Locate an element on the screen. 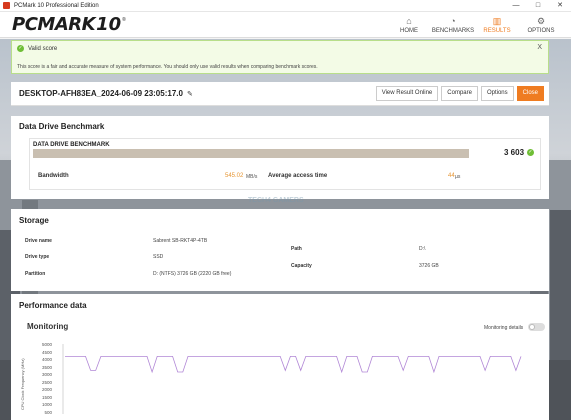 The width and height of the screenshot is (571, 420). y-tick-label: 2000 is located at coordinates (46, 389).